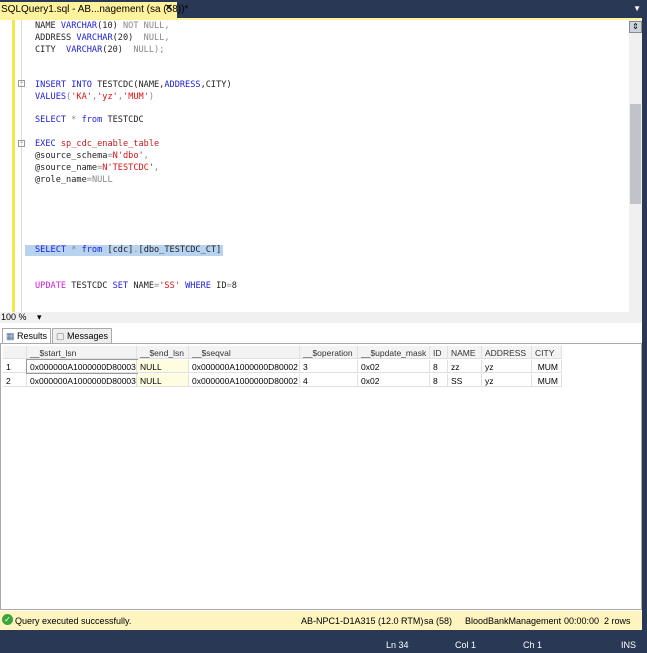 This screenshot has height=653, width=647. I want to click on tab-results: ▦ Results, so click(27, 335).